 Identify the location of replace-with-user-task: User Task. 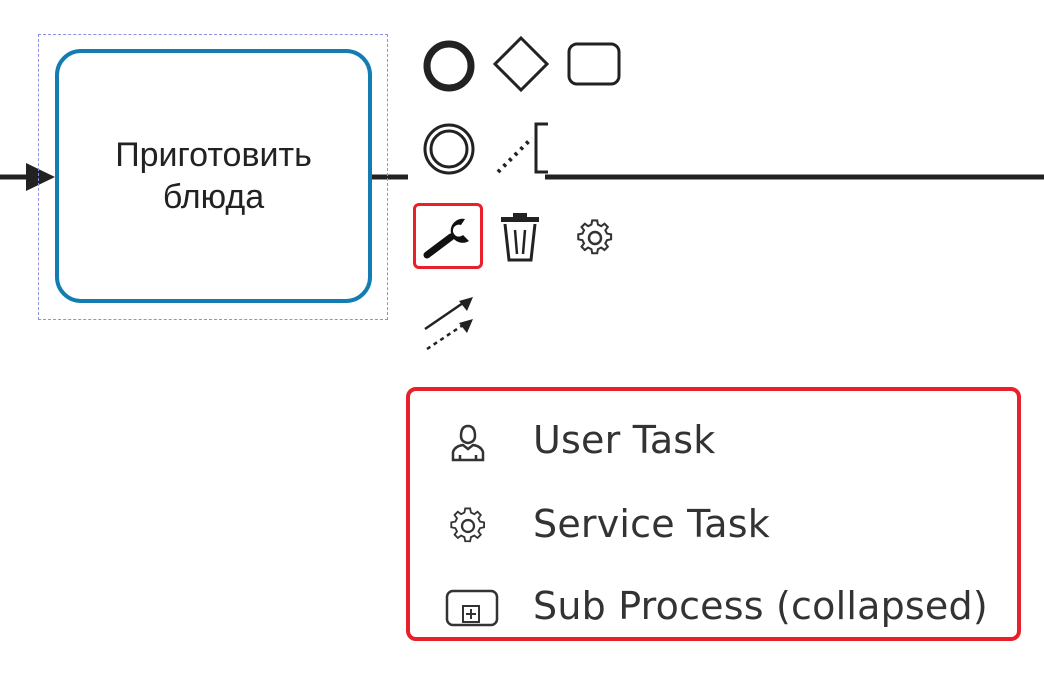
(713, 440).